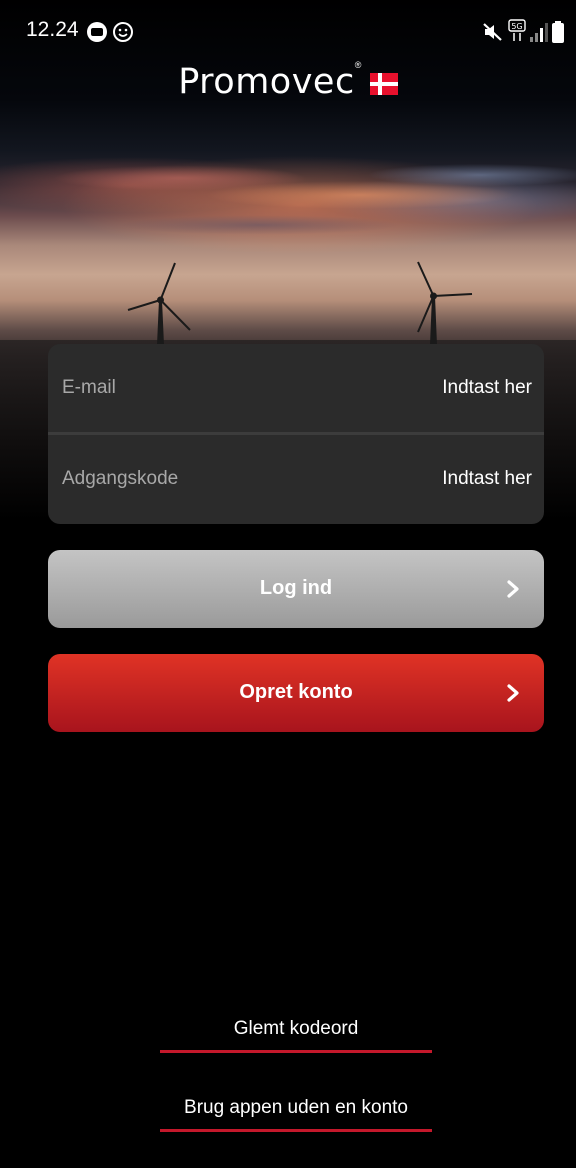 This screenshot has width=576, height=1168. Describe the element at coordinates (539, 32) in the screenshot. I see `signal-icon` at that location.